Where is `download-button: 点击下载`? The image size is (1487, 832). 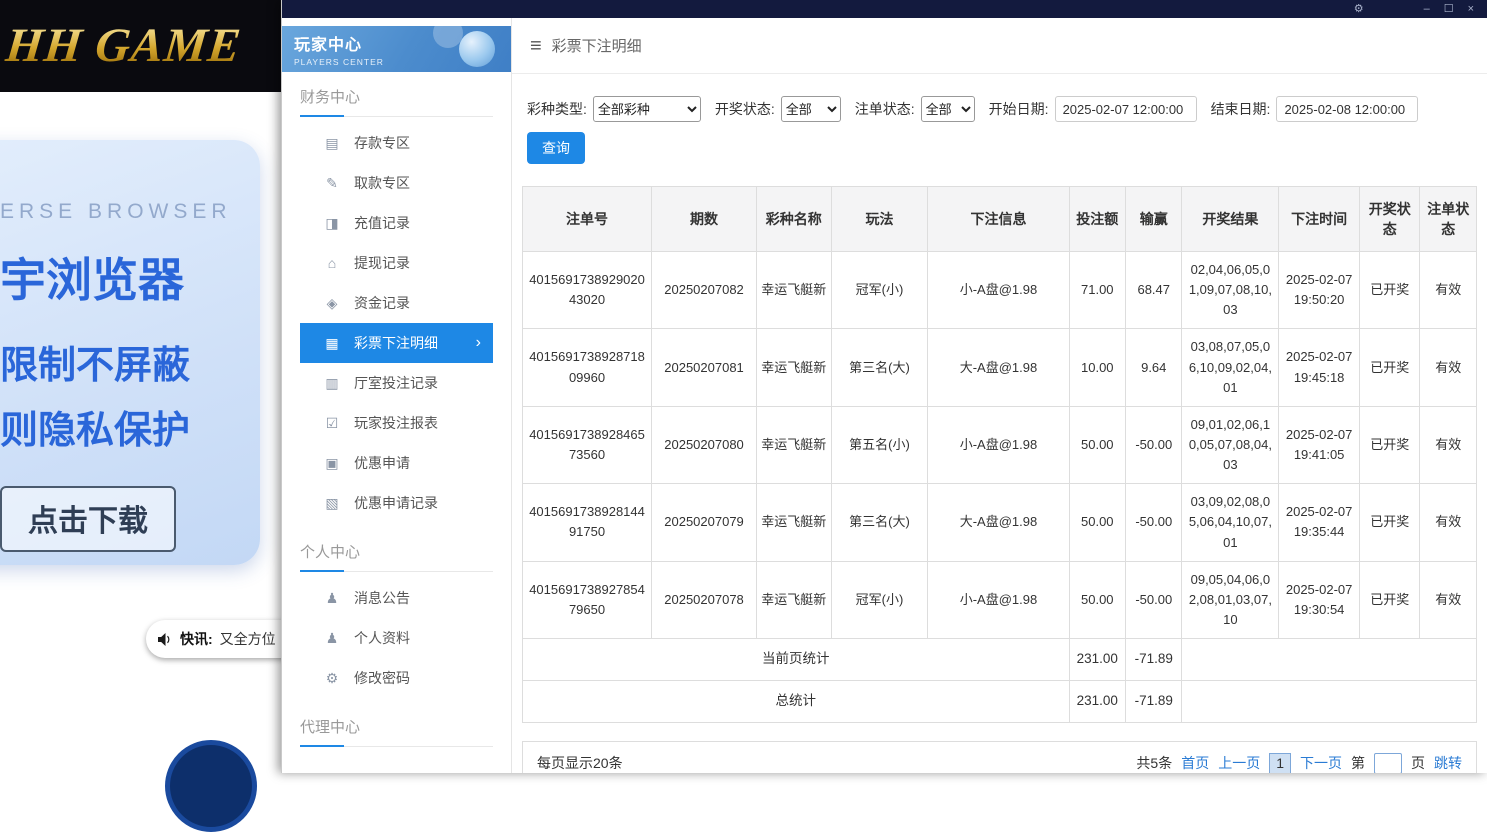
download-button: 点击下载 is located at coordinates (88, 519).